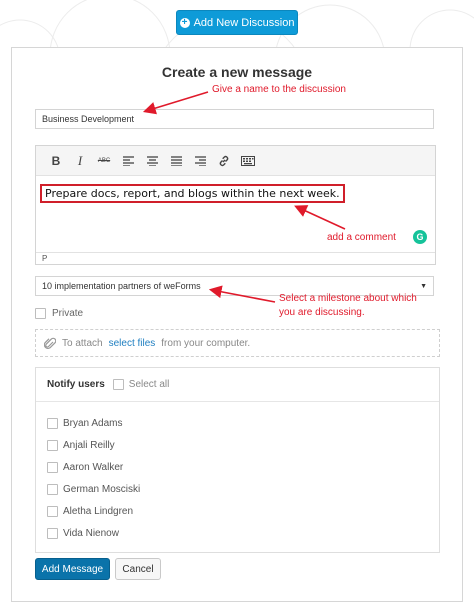  I want to click on add-new-discussion-label: Add New Discussion, so click(244, 22).